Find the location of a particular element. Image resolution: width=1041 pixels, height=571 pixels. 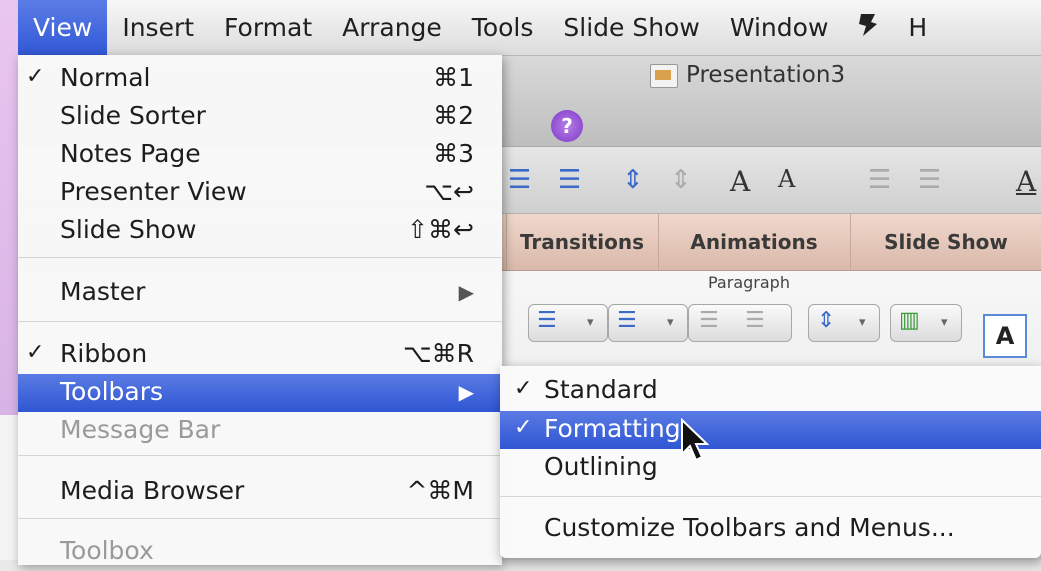

view-menu-presenter-view: Presenter View ⌥↩ is located at coordinates (260, 193).